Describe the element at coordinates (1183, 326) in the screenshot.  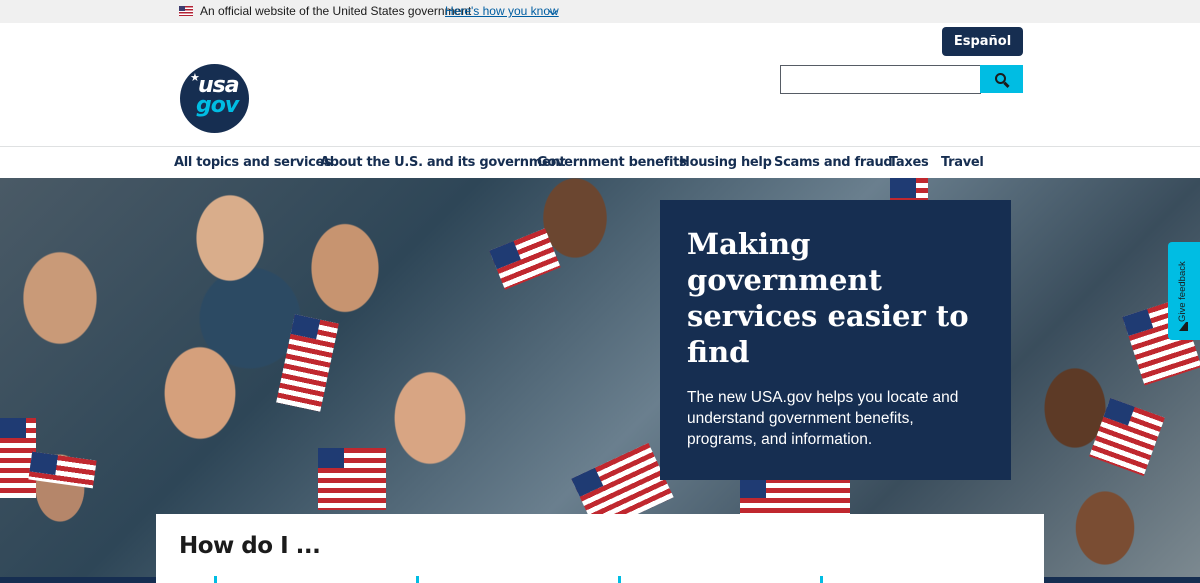
I see `feedback-icon` at that location.